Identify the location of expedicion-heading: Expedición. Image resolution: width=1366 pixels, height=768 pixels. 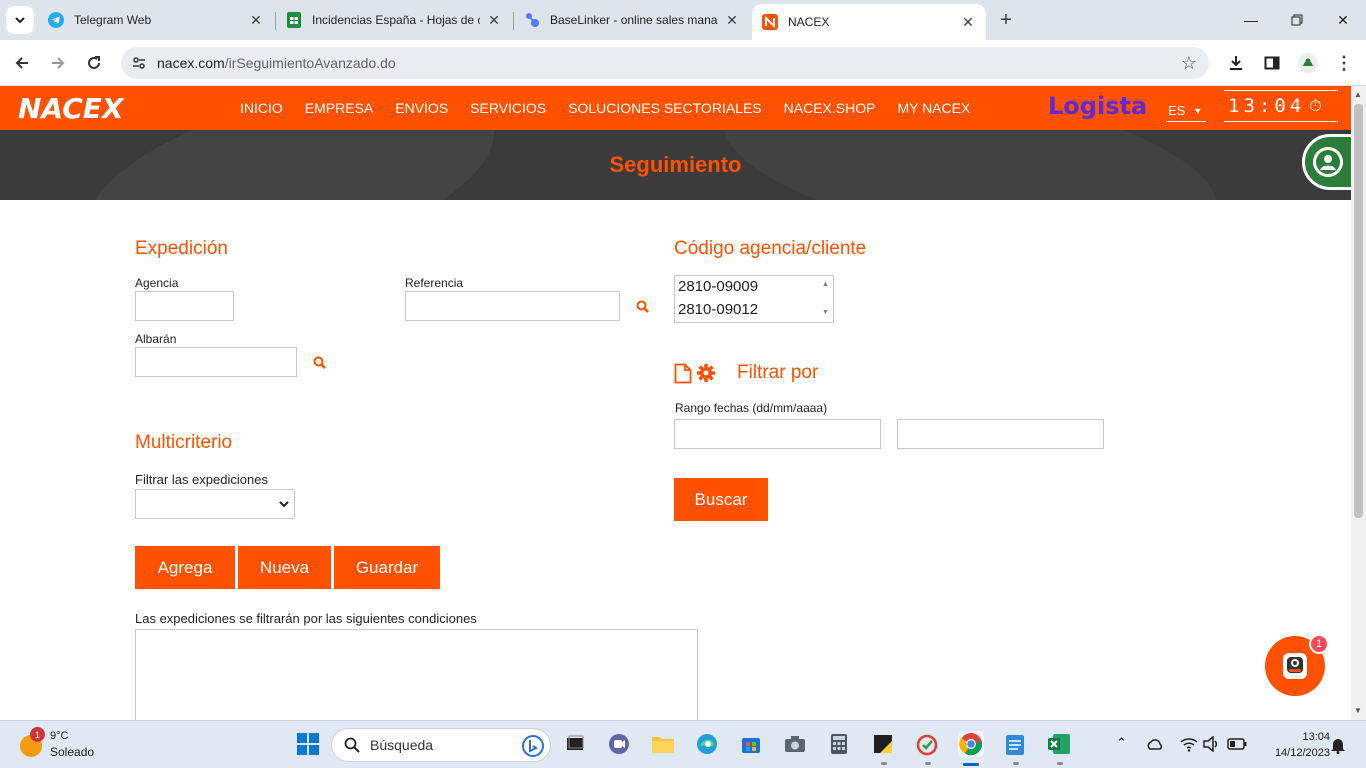
(181, 248).